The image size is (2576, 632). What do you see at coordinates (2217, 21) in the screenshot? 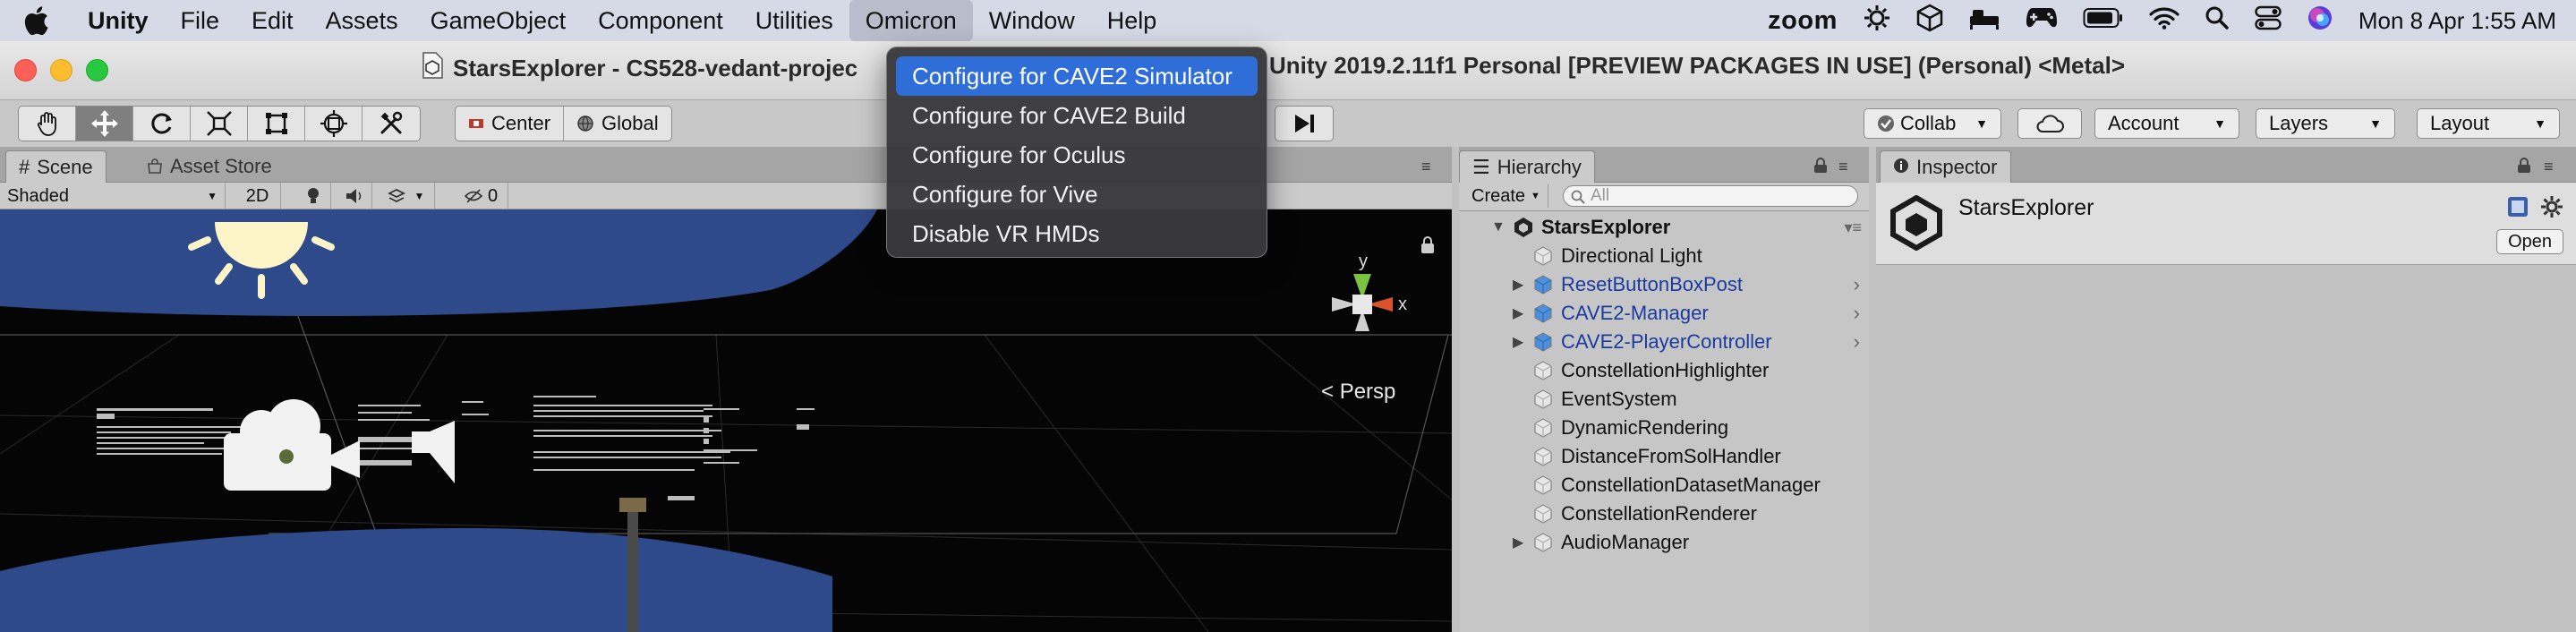
I see `spotlight-search-icon` at bounding box center [2217, 21].